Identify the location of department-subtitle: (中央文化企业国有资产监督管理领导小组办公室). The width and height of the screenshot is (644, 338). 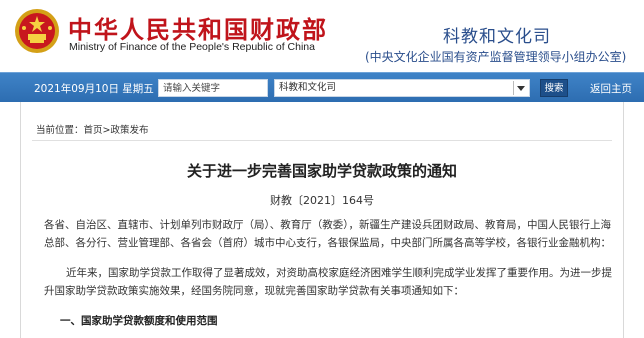
(496, 57).